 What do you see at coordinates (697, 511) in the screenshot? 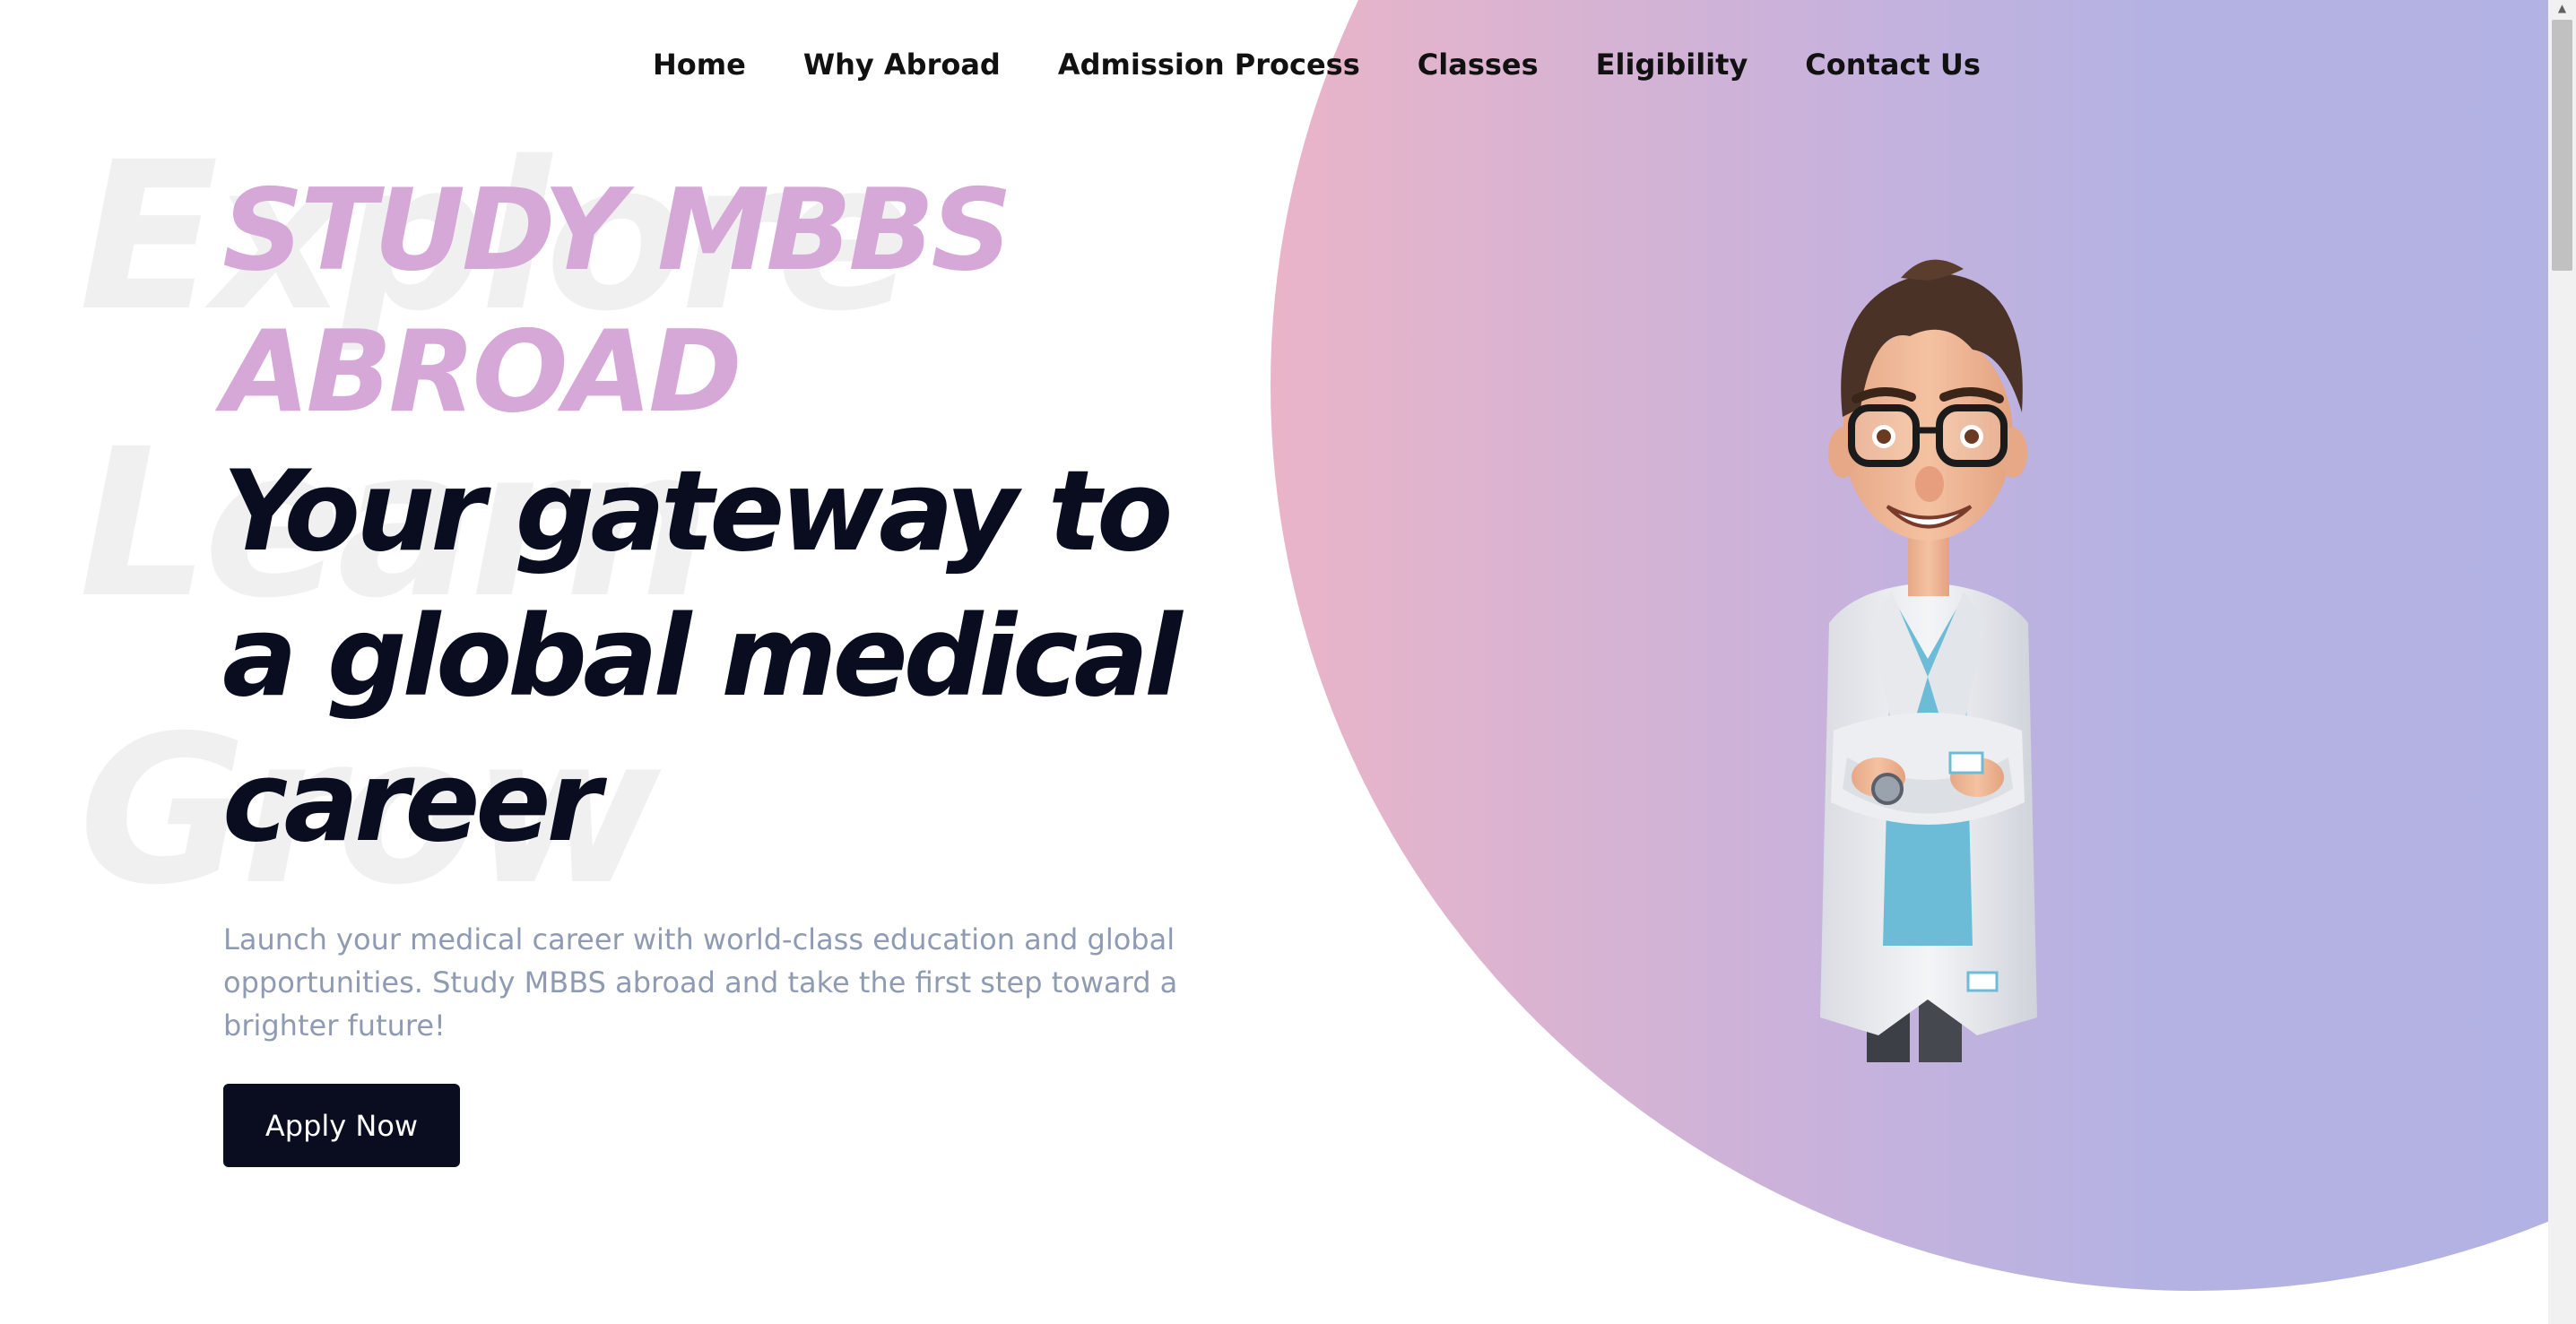
I see `hero-headline-line1: Your gateway to` at bounding box center [697, 511].